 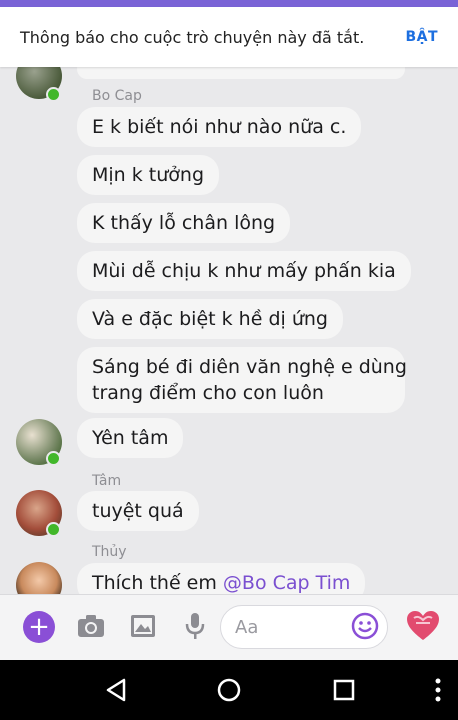 I want to click on message-bubble: Mịn k tưởng, so click(x=148, y=175).